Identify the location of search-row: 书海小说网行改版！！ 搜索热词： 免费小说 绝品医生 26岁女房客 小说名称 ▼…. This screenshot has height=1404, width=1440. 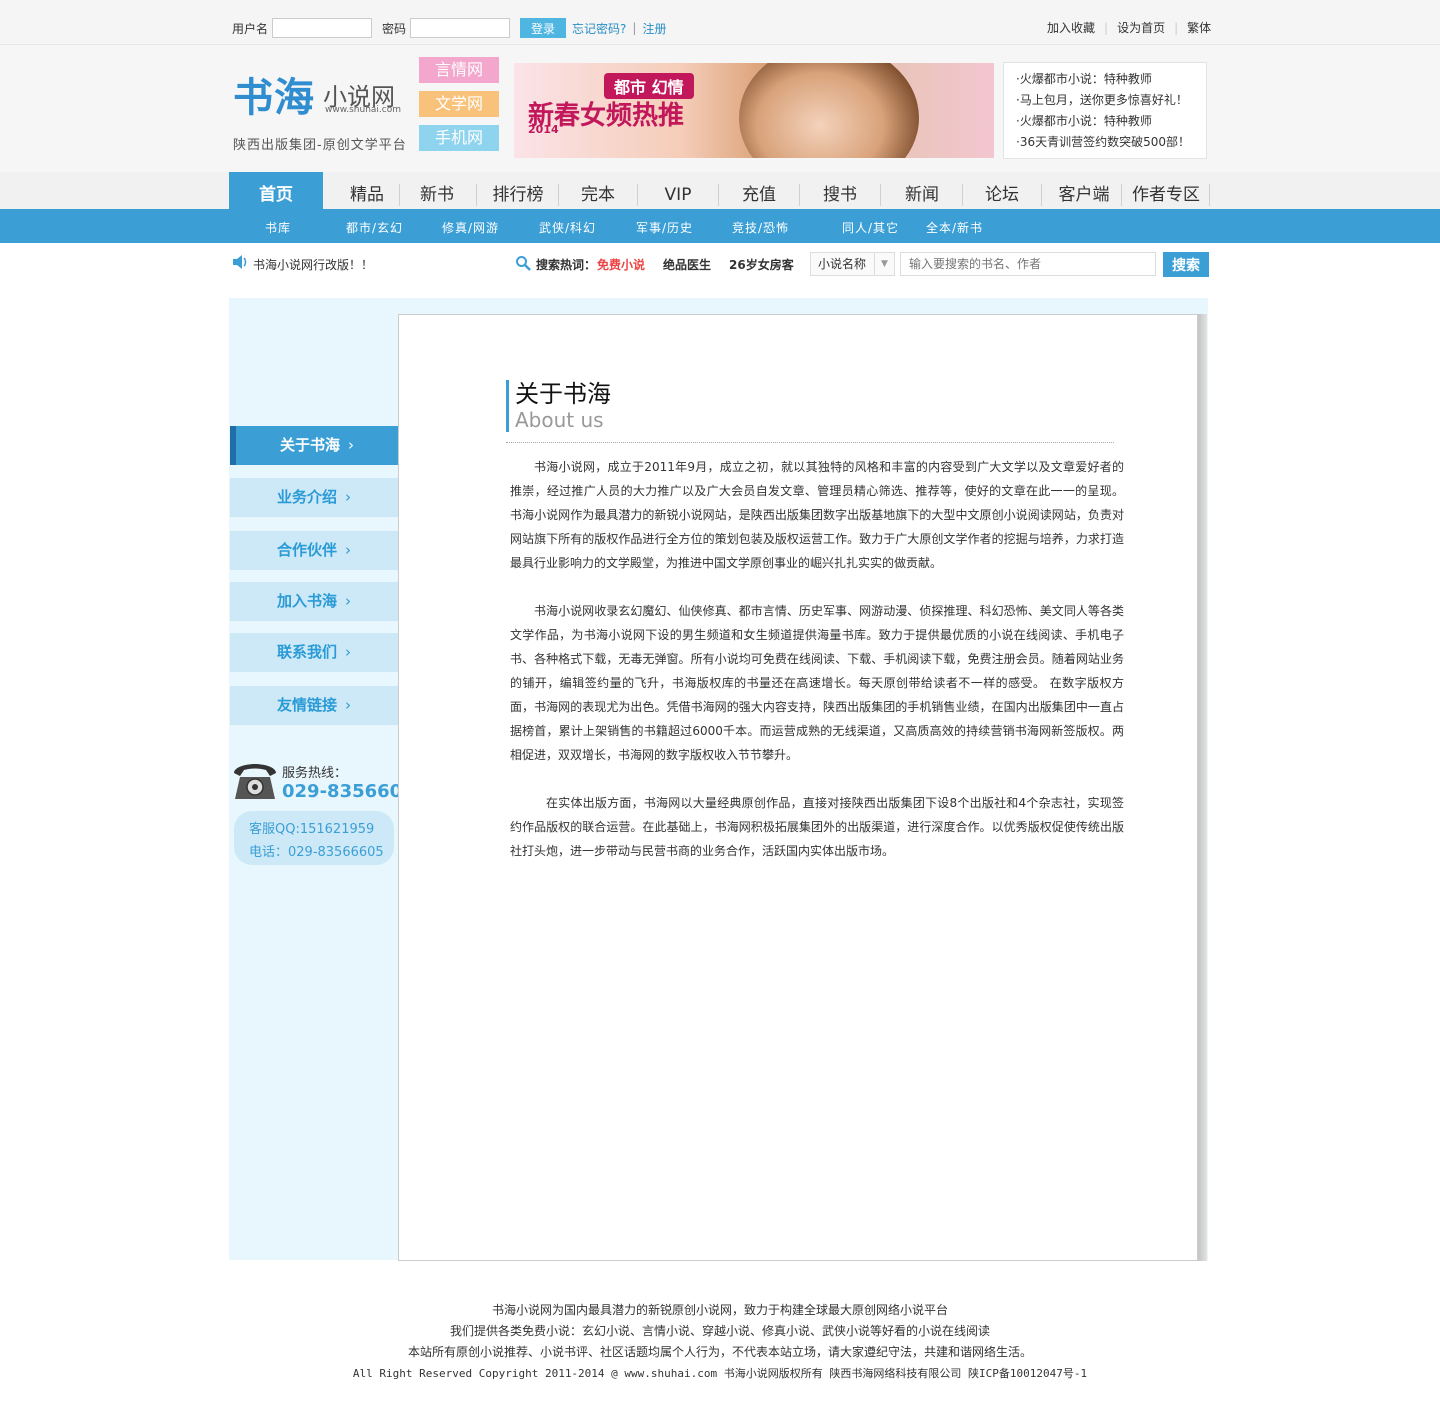
(720, 265).